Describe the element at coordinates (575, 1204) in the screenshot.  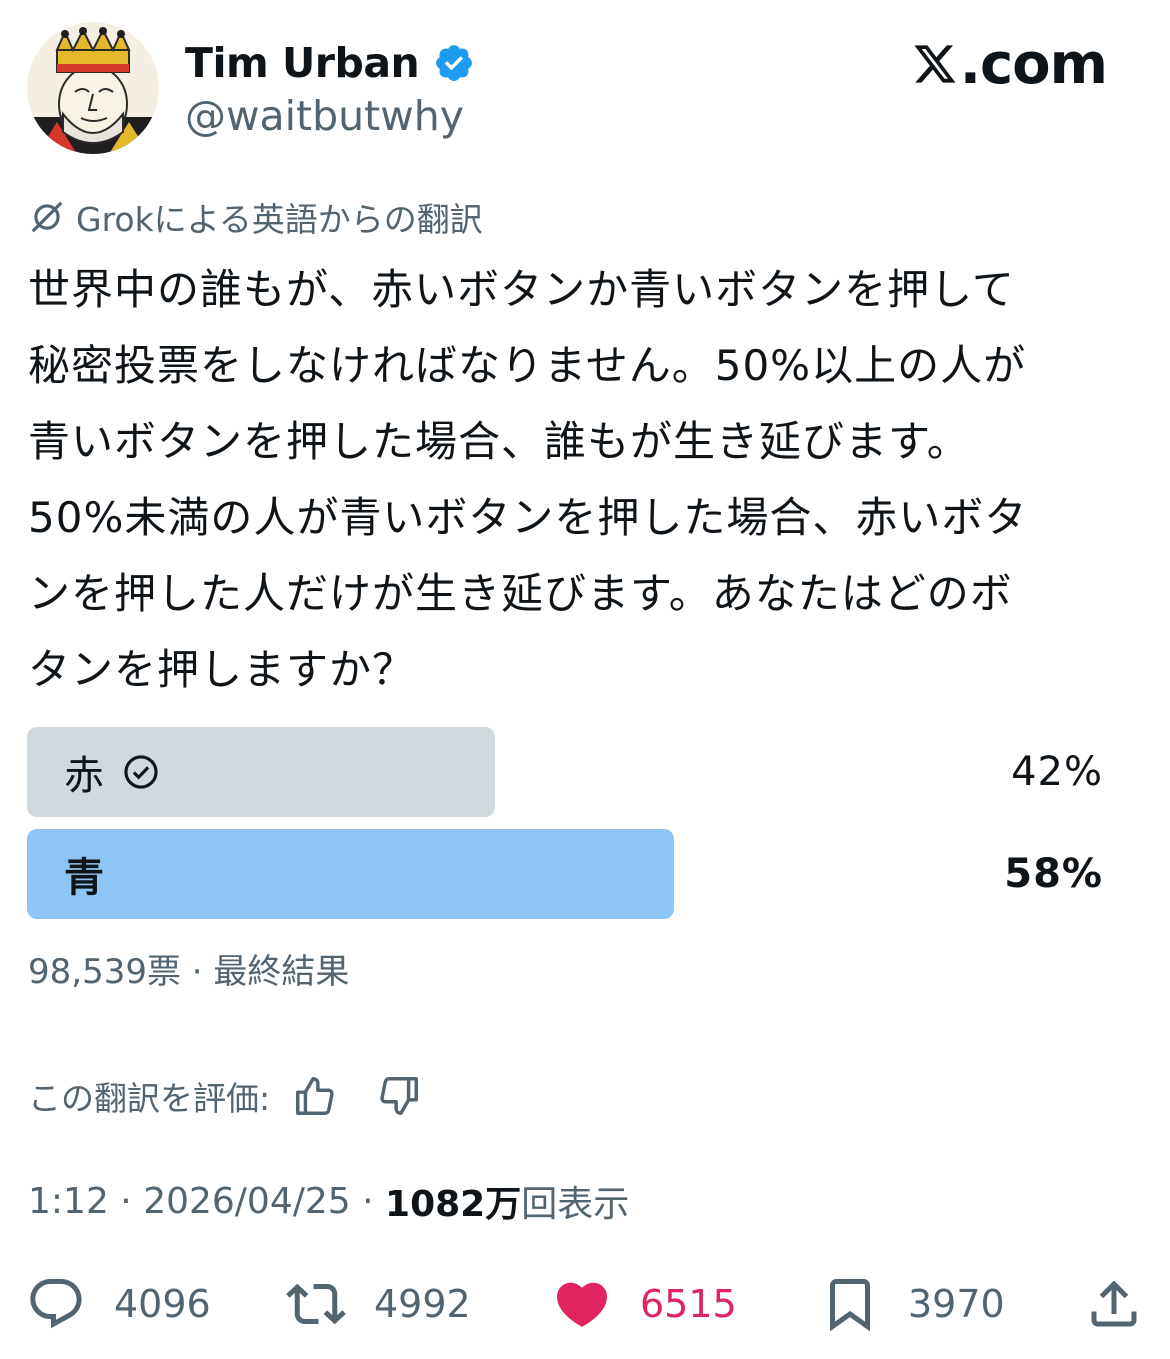
I see `view-count-suffix: 回表示` at that location.